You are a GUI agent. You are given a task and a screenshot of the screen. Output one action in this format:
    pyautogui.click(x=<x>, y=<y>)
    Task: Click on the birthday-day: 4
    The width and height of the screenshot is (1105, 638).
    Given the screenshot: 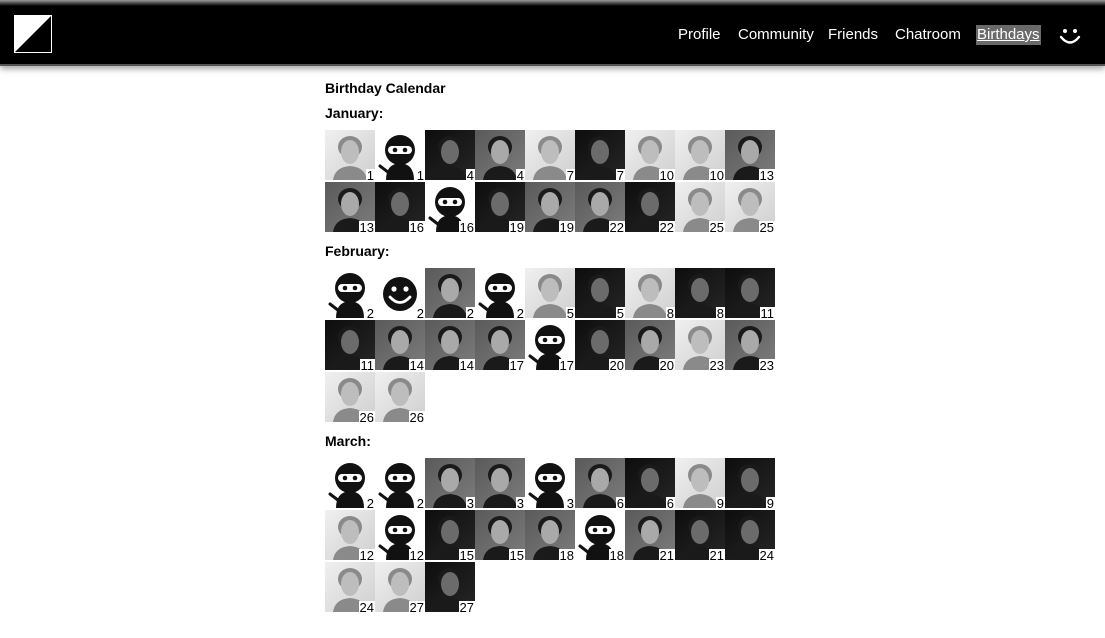 What is the action you would take?
    pyautogui.click(x=520, y=175)
    